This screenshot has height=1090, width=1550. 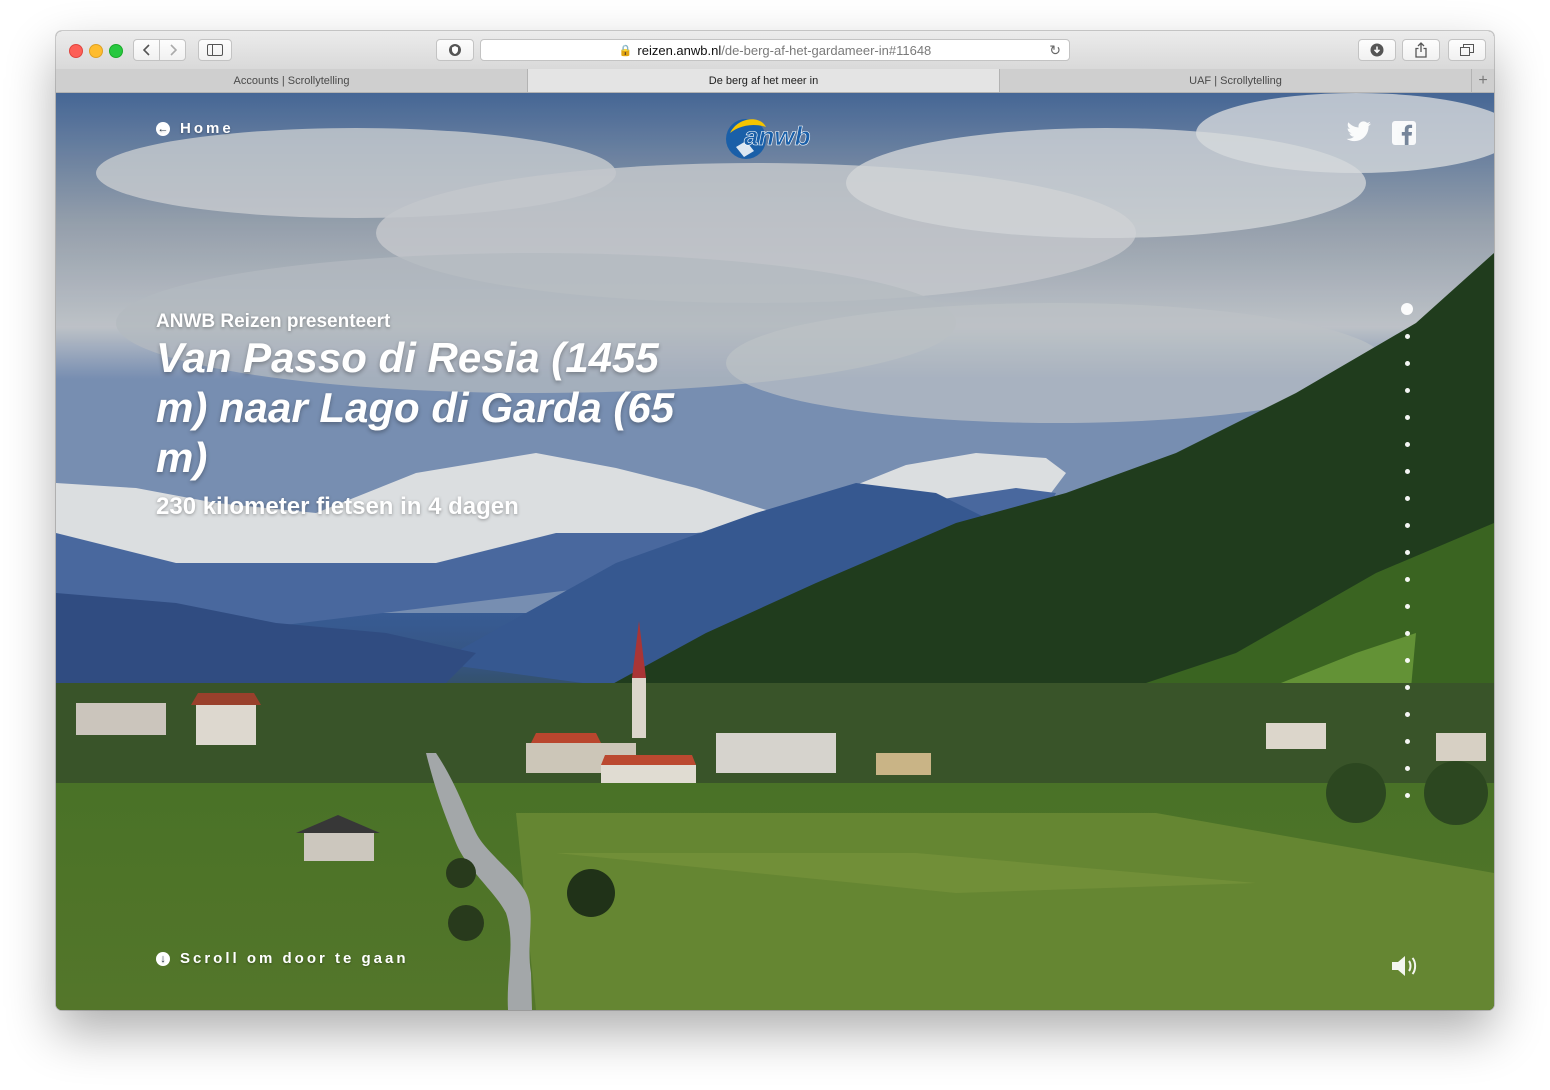 I want to click on tab-current: De berg af het meer in, so click(x=764, y=80).